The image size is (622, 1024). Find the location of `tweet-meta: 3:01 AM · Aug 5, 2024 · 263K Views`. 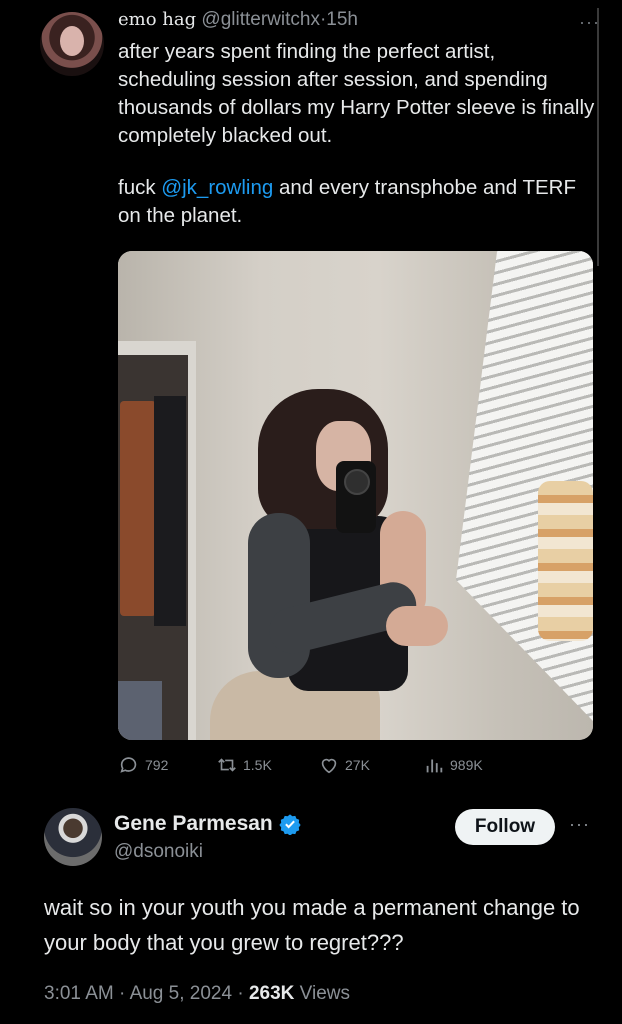

tweet-meta: 3:01 AM · Aug 5, 2024 · 263K Views is located at coordinates (197, 994).